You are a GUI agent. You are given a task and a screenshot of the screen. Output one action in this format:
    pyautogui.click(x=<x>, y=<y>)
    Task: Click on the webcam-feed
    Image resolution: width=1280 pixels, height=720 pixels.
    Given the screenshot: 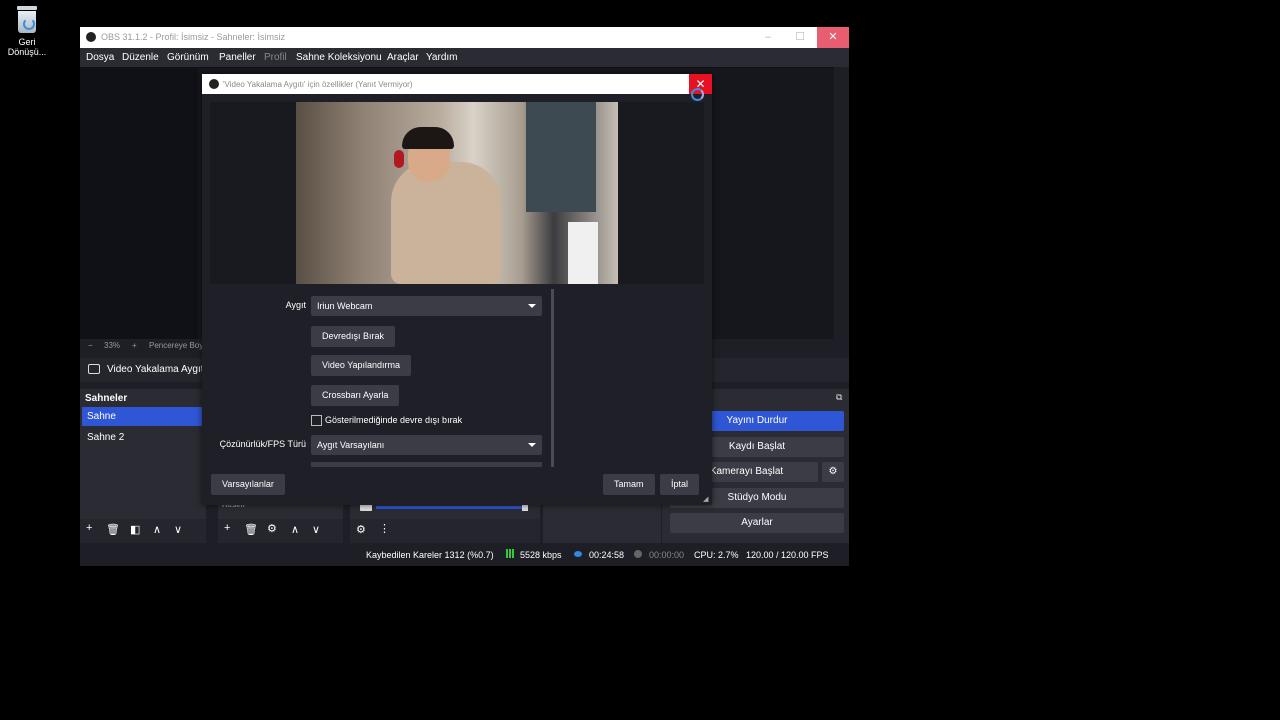 What is the action you would take?
    pyautogui.click(x=457, y=193)
    